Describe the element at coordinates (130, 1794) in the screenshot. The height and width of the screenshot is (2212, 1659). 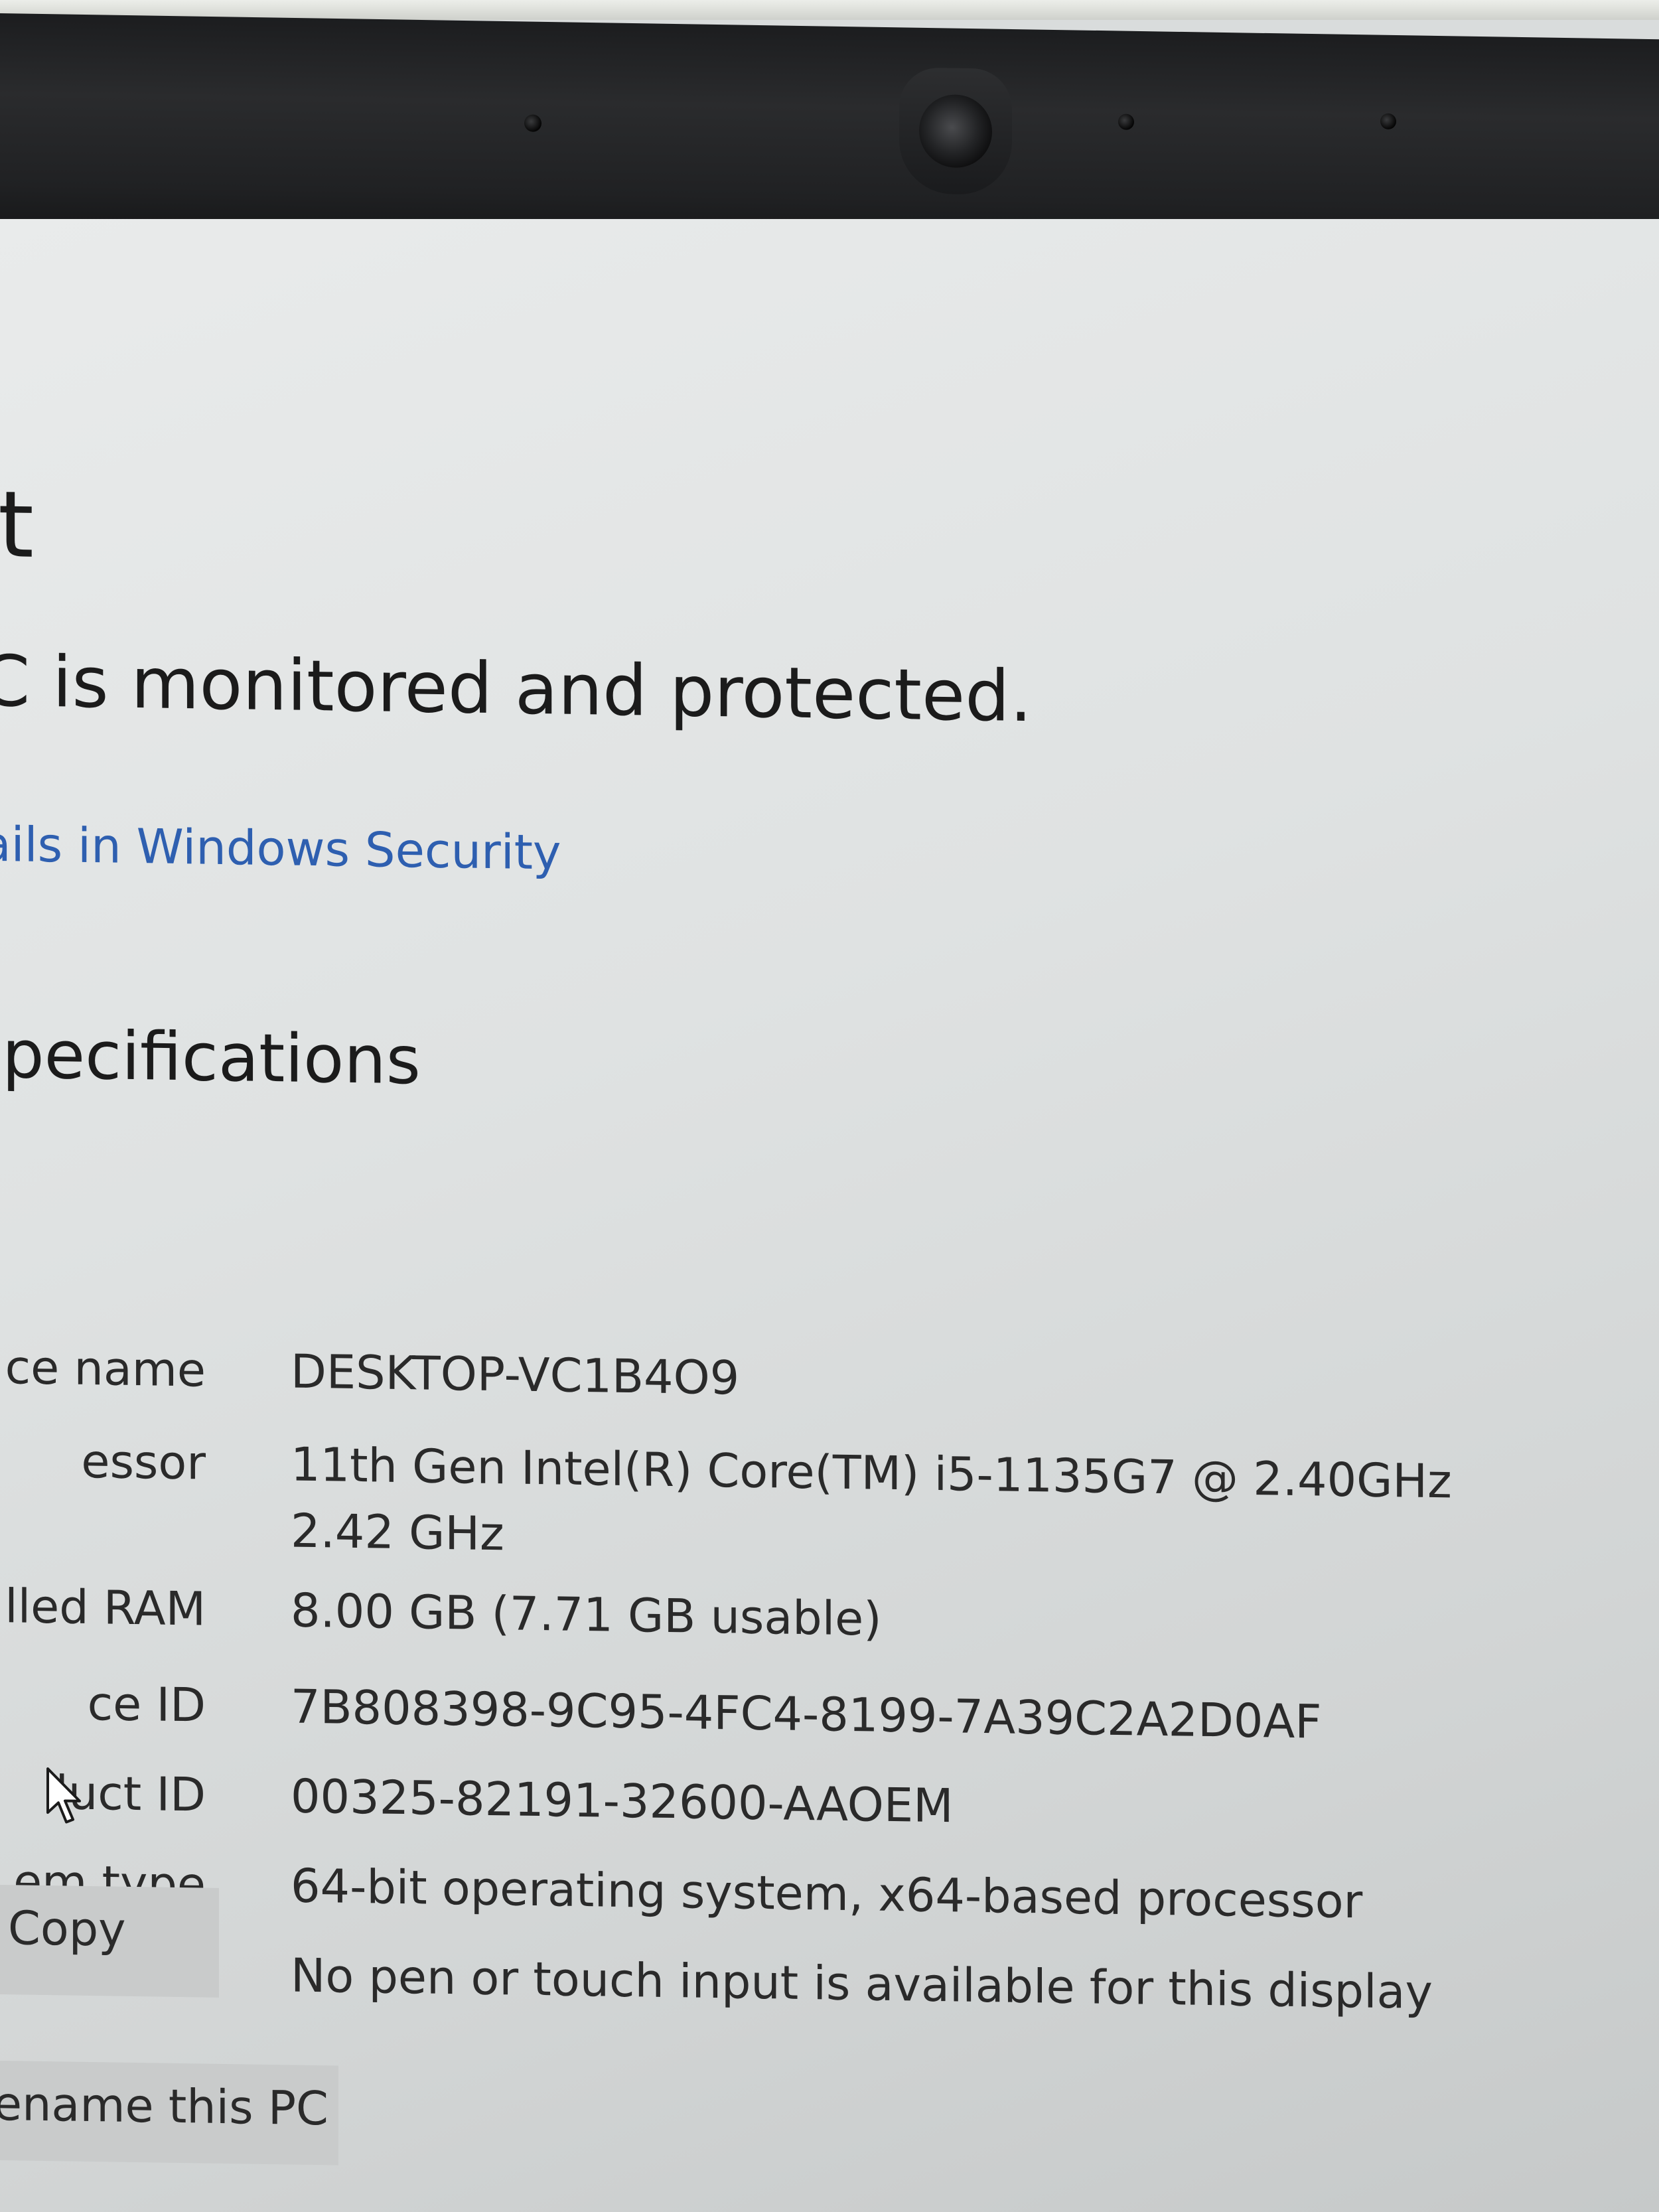
I see `spec-label: luct ID` at that location.